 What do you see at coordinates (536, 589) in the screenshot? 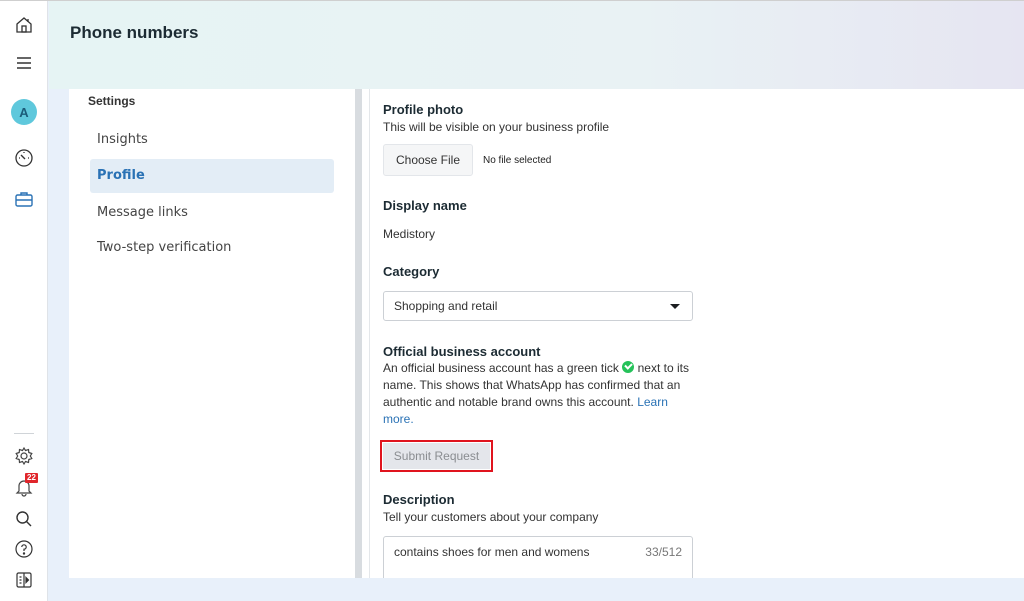
I see `bottom-background` at bounding box center [536, 589].